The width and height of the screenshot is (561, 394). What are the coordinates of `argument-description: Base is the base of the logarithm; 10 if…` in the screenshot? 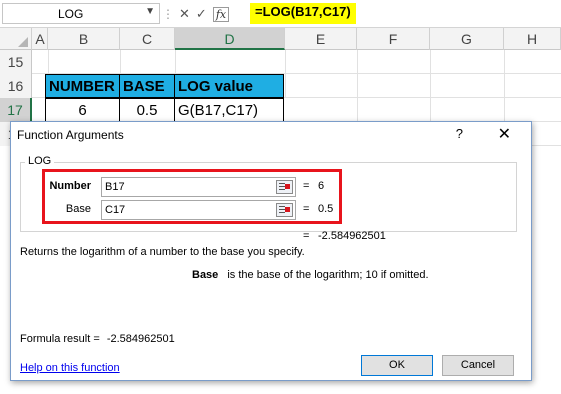 It's located at (310, 275).